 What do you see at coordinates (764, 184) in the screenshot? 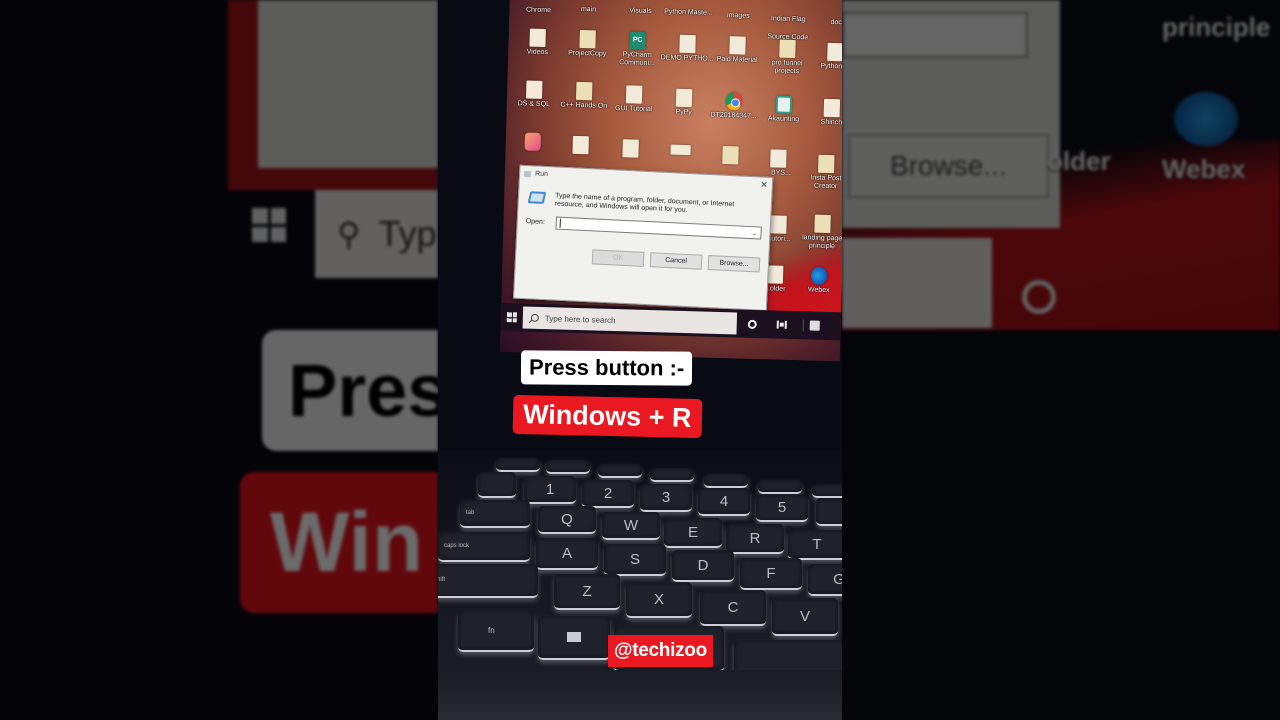
I see `close-icon: ✕` at bounding box center [764, 184].